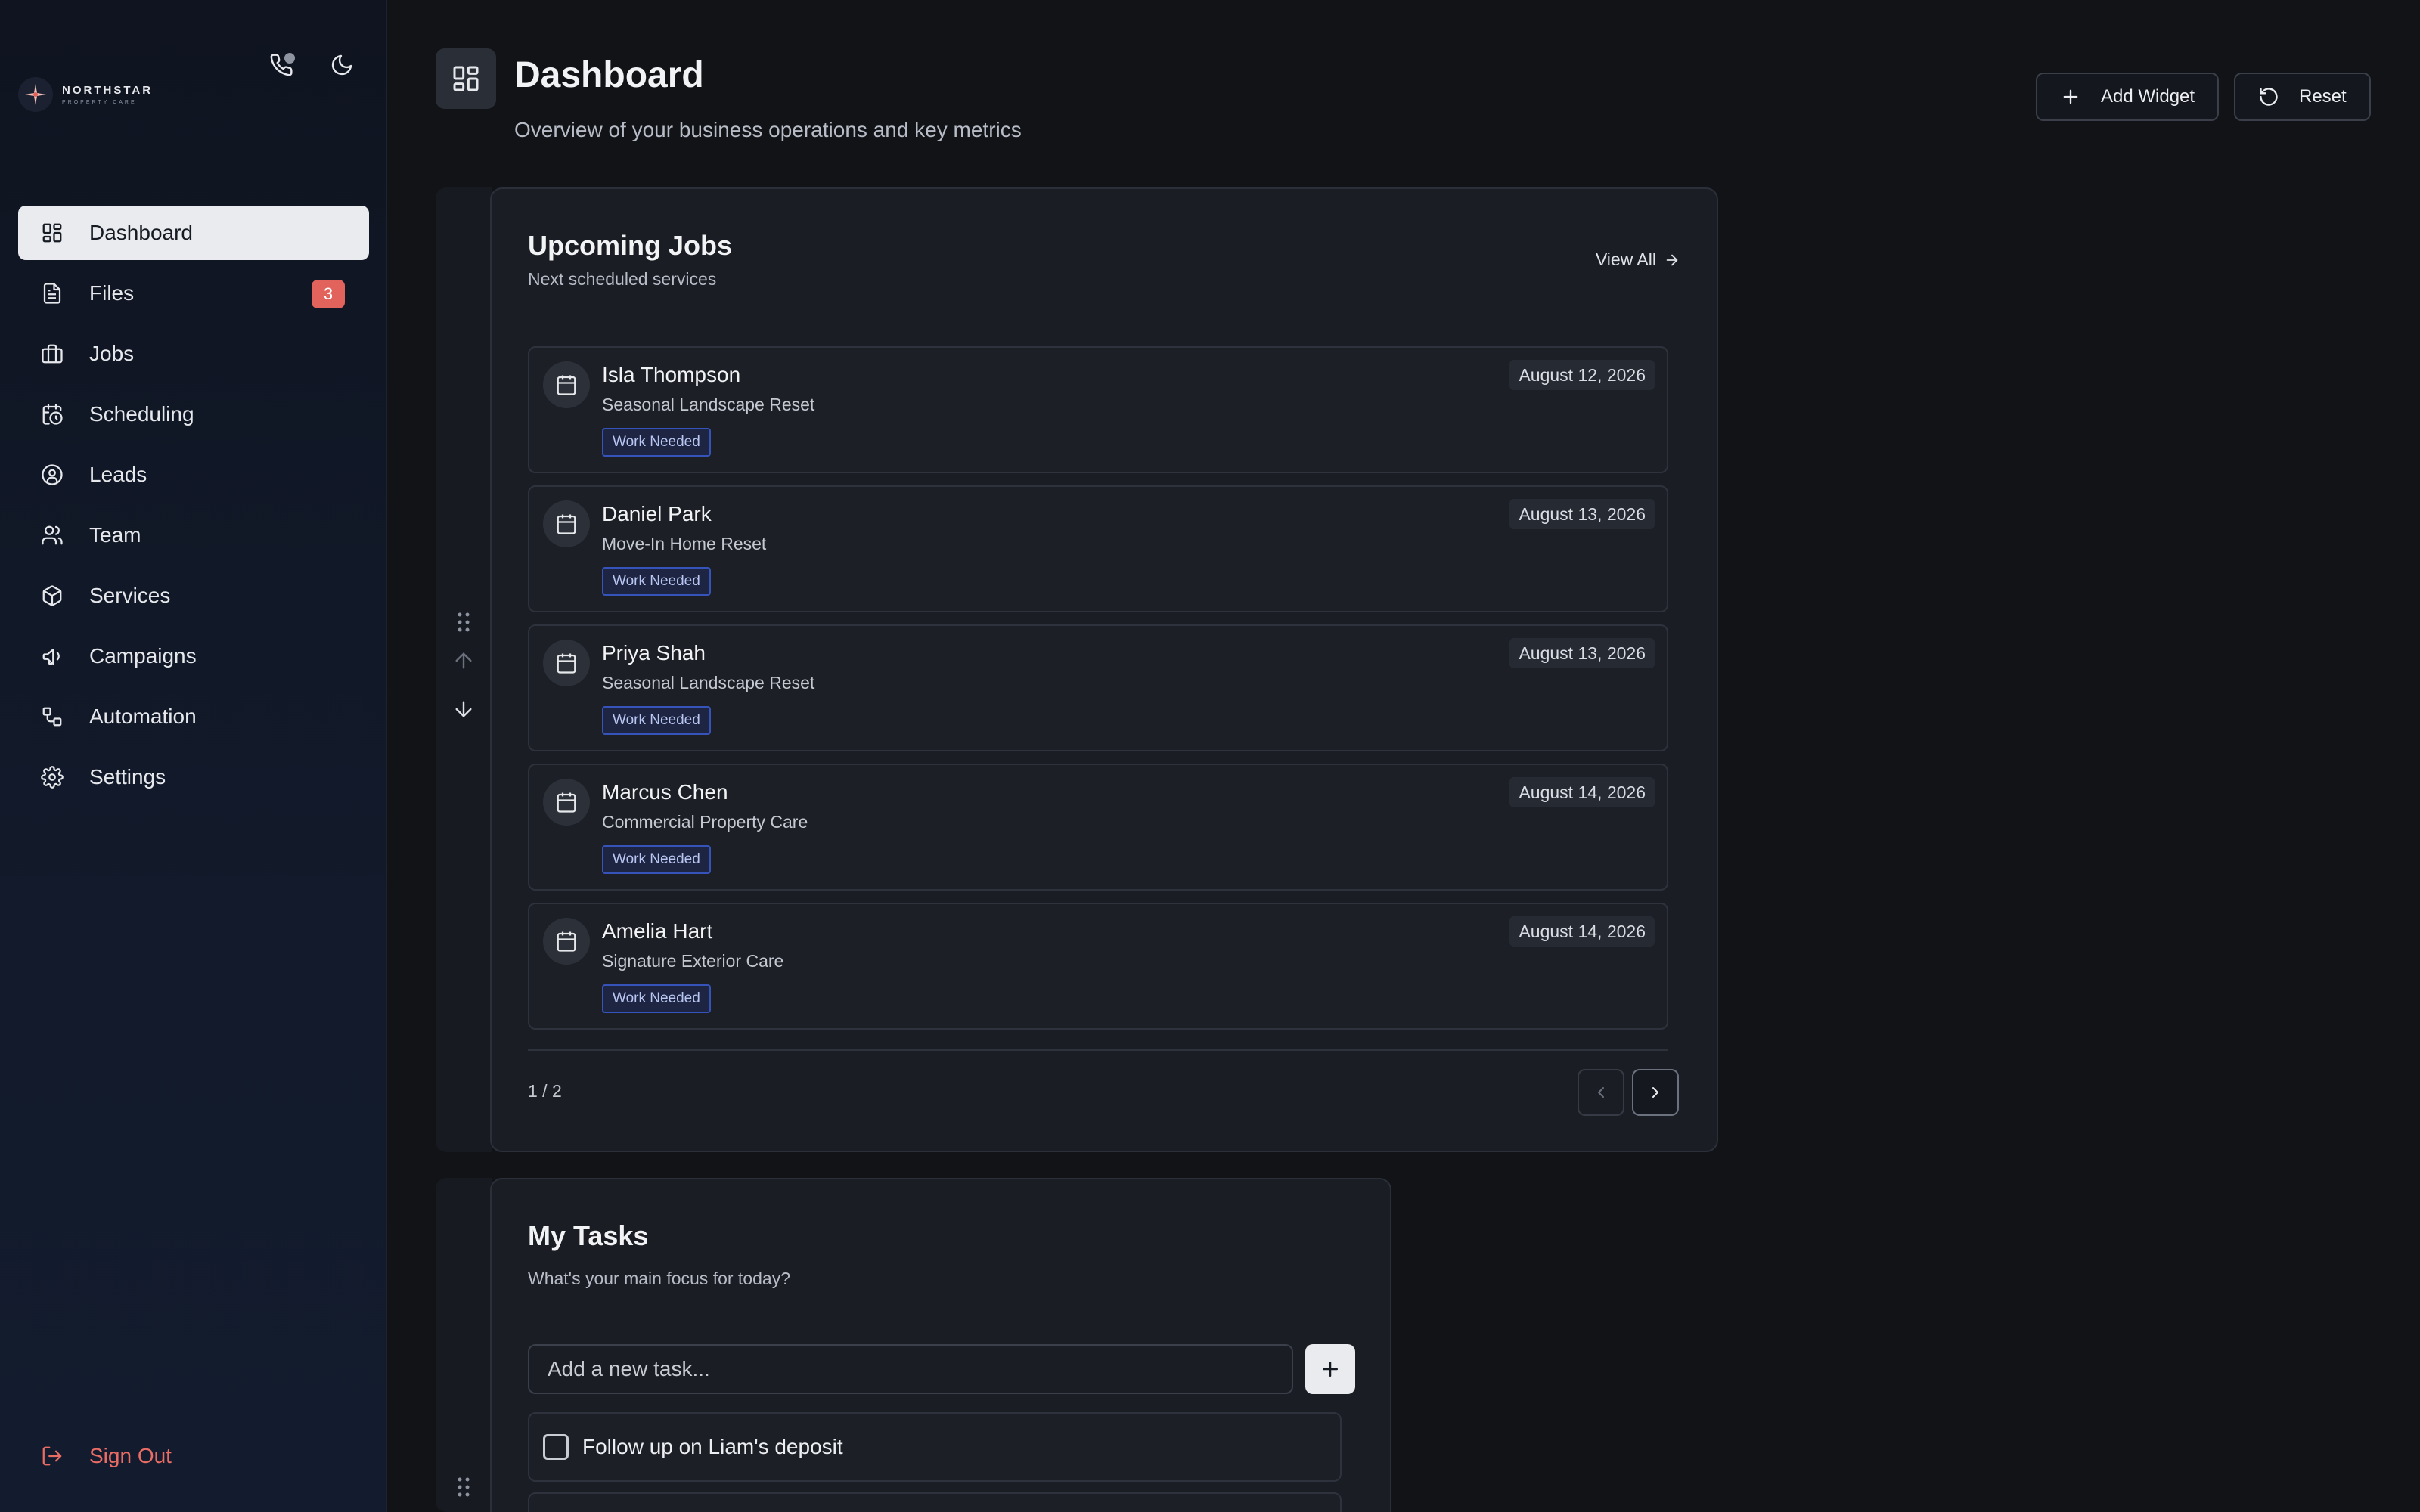  Describe the element at coordinates (705, 822) in the screenshot. I see `job-service: Commercial Property Care` at that location.